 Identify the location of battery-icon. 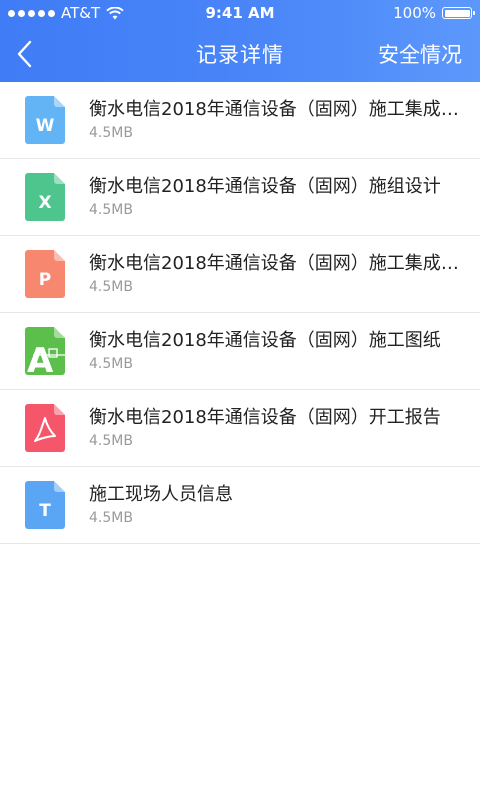
(458, 13).